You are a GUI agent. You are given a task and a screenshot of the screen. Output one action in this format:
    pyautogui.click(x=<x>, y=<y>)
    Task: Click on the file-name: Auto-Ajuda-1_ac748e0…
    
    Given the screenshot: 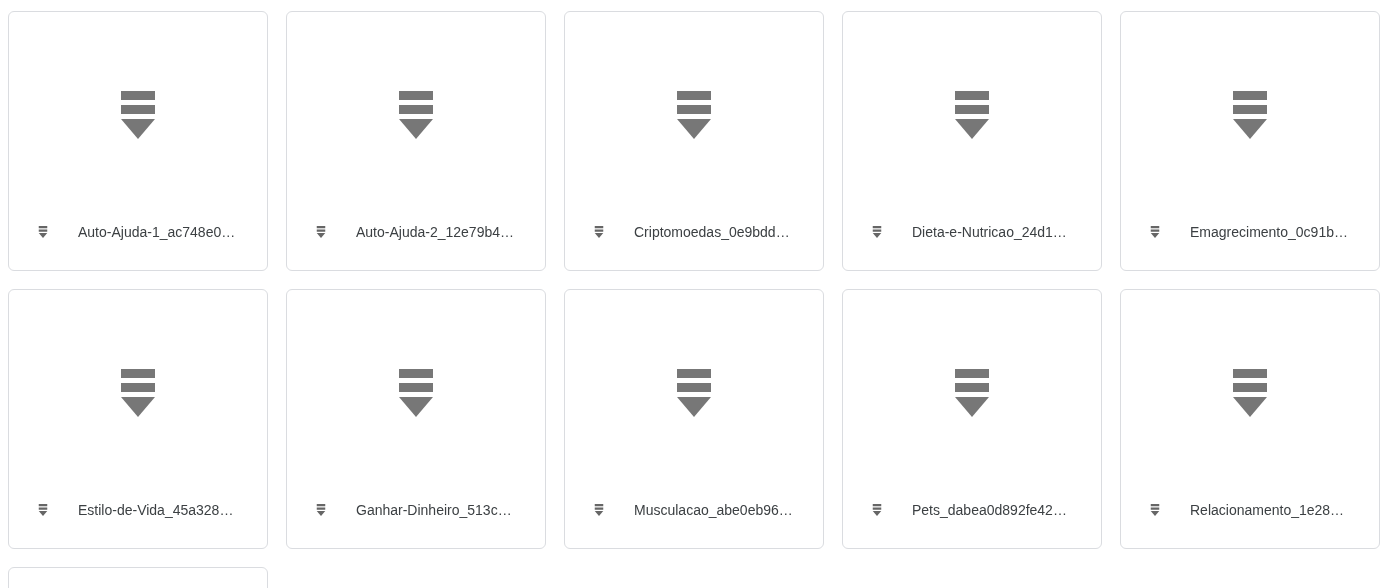 What is the action you would take?
    pyautogui.click(x=157, y=232)
    